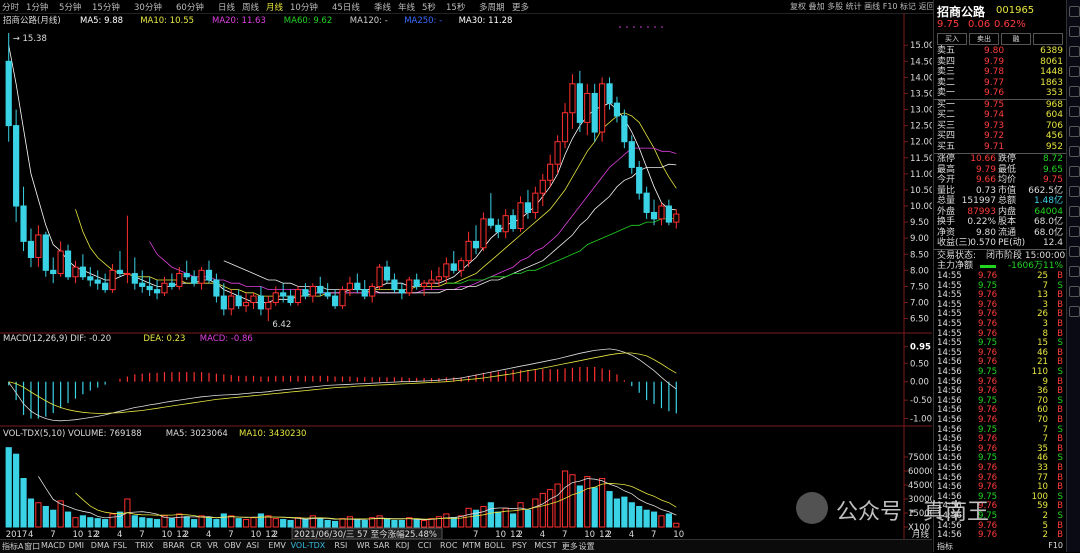 The height and width of the screenshot is (553, 1080). I want to click on indicator-tab-2: MACD, so click(53, 545).